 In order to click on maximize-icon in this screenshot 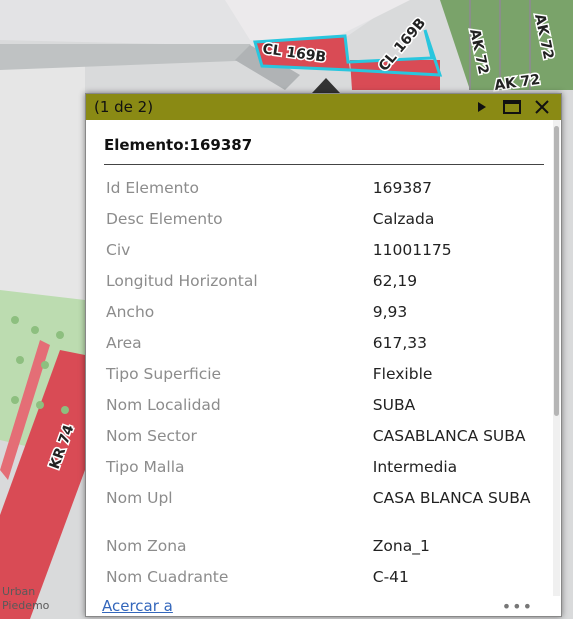, I will do `click(512, 107)`.